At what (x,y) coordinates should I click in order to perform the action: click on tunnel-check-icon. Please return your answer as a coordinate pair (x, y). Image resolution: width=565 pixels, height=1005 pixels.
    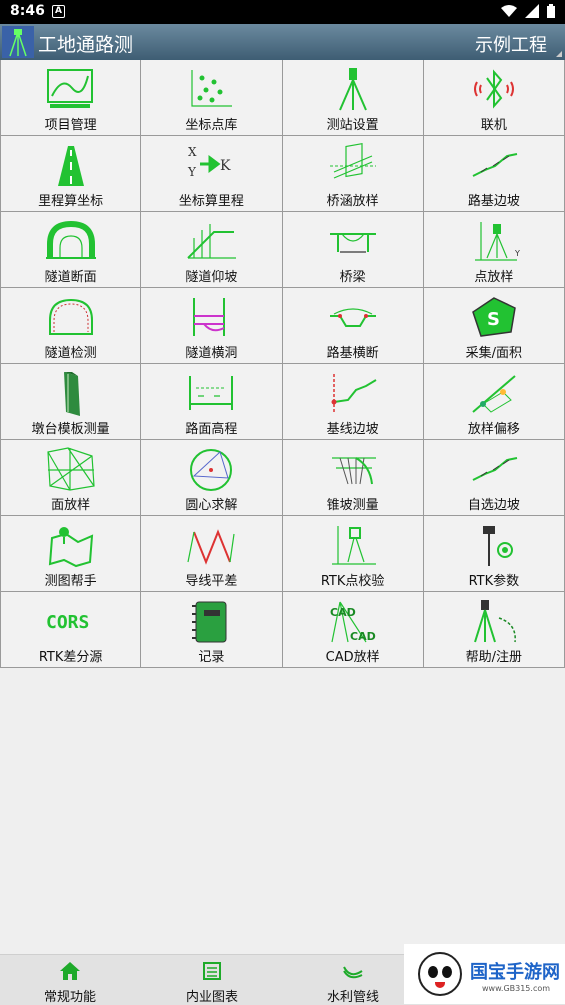
    Looking at the image, I should click on (71, 317).